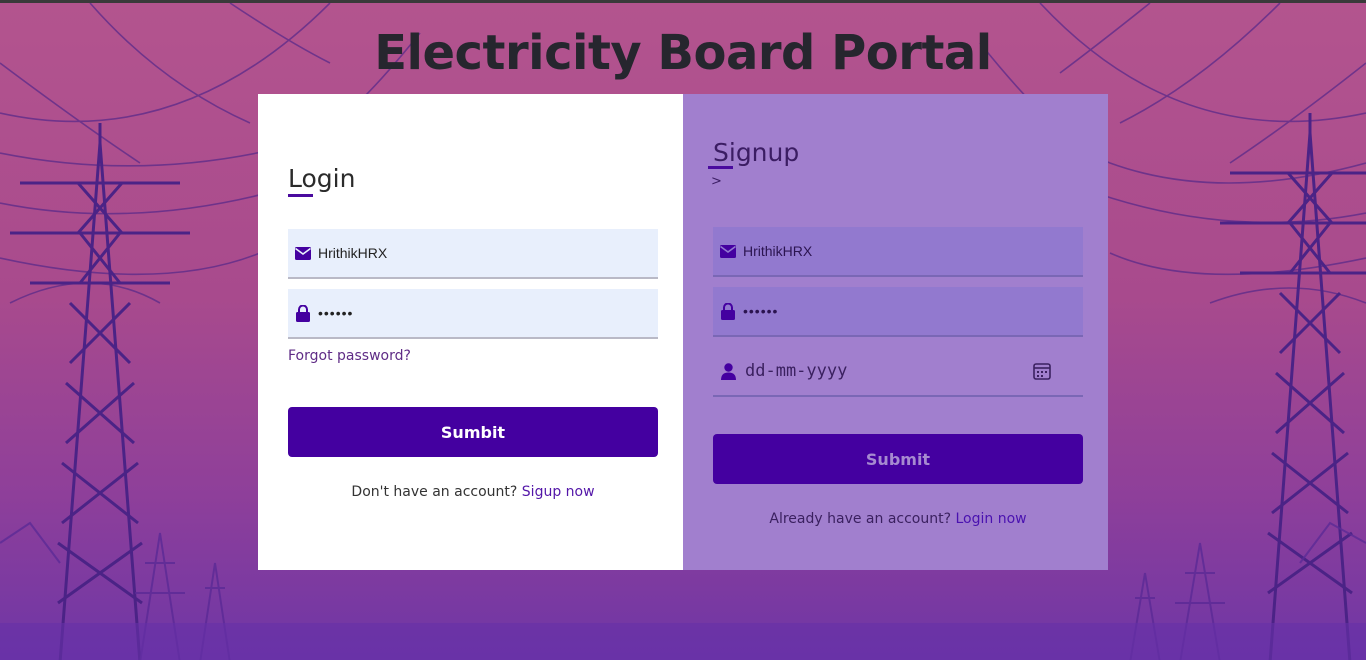  I want to click on signup-username-input, so click(913, 251).